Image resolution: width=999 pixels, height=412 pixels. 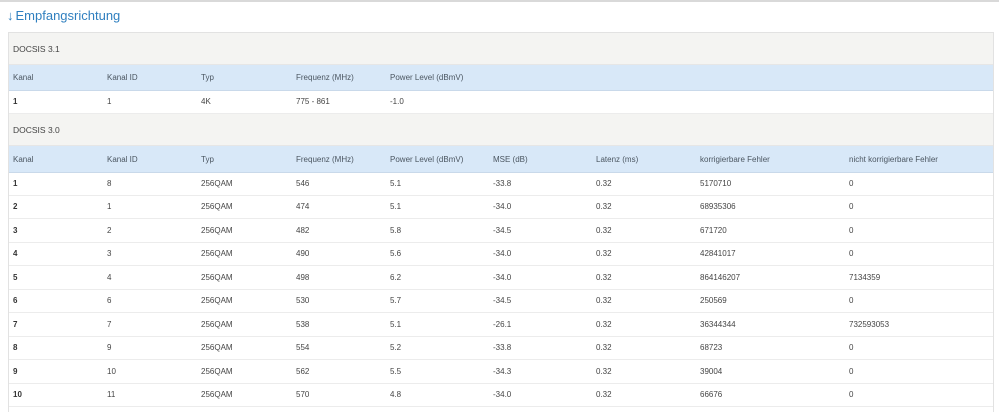 What do you see at coordinates (501, 130) in the screenshot?
I see `docsis30-title: DOCSIS 3.0` at bounding box center [501, 130].